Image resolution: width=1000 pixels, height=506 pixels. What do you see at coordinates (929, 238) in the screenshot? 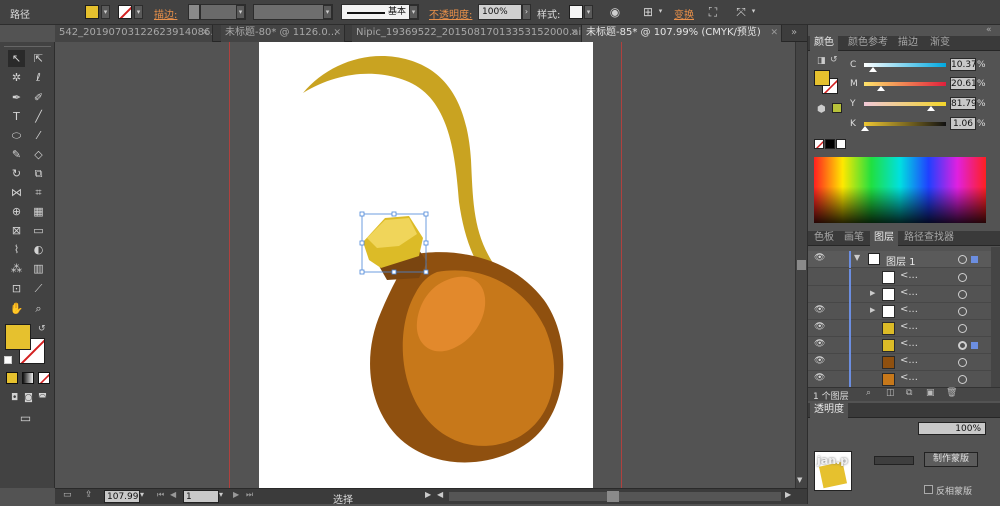
I see `tab-pathfinder: 路径查找器` at bounding box center [929, 238].